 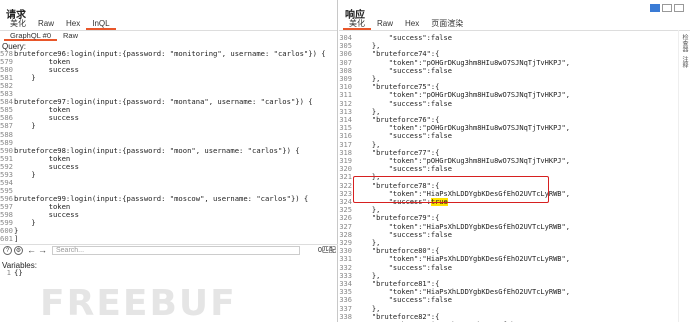 I want to click on line-number: 315, so click(x=345, y=128).